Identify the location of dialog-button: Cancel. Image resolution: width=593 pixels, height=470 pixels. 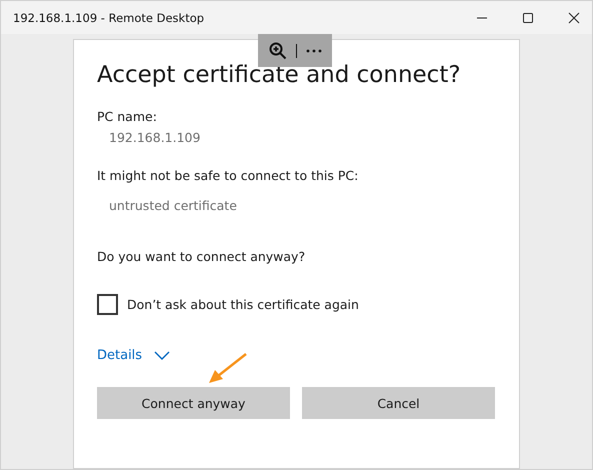
(398, 403).